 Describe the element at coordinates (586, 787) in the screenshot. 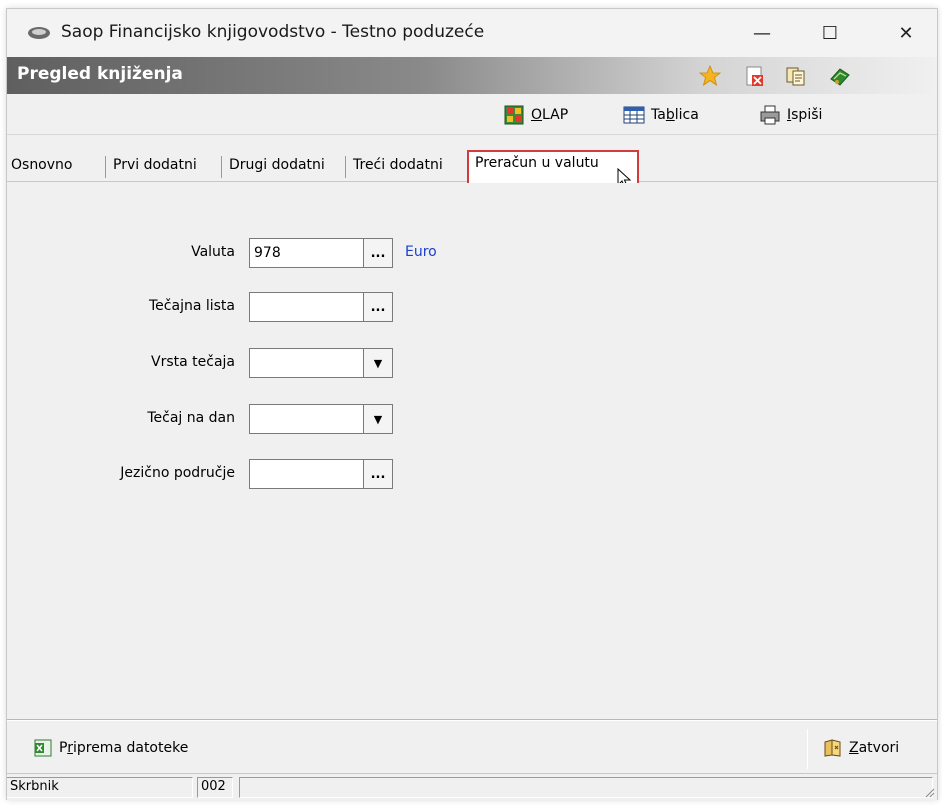

I see `status-extra` at that location.